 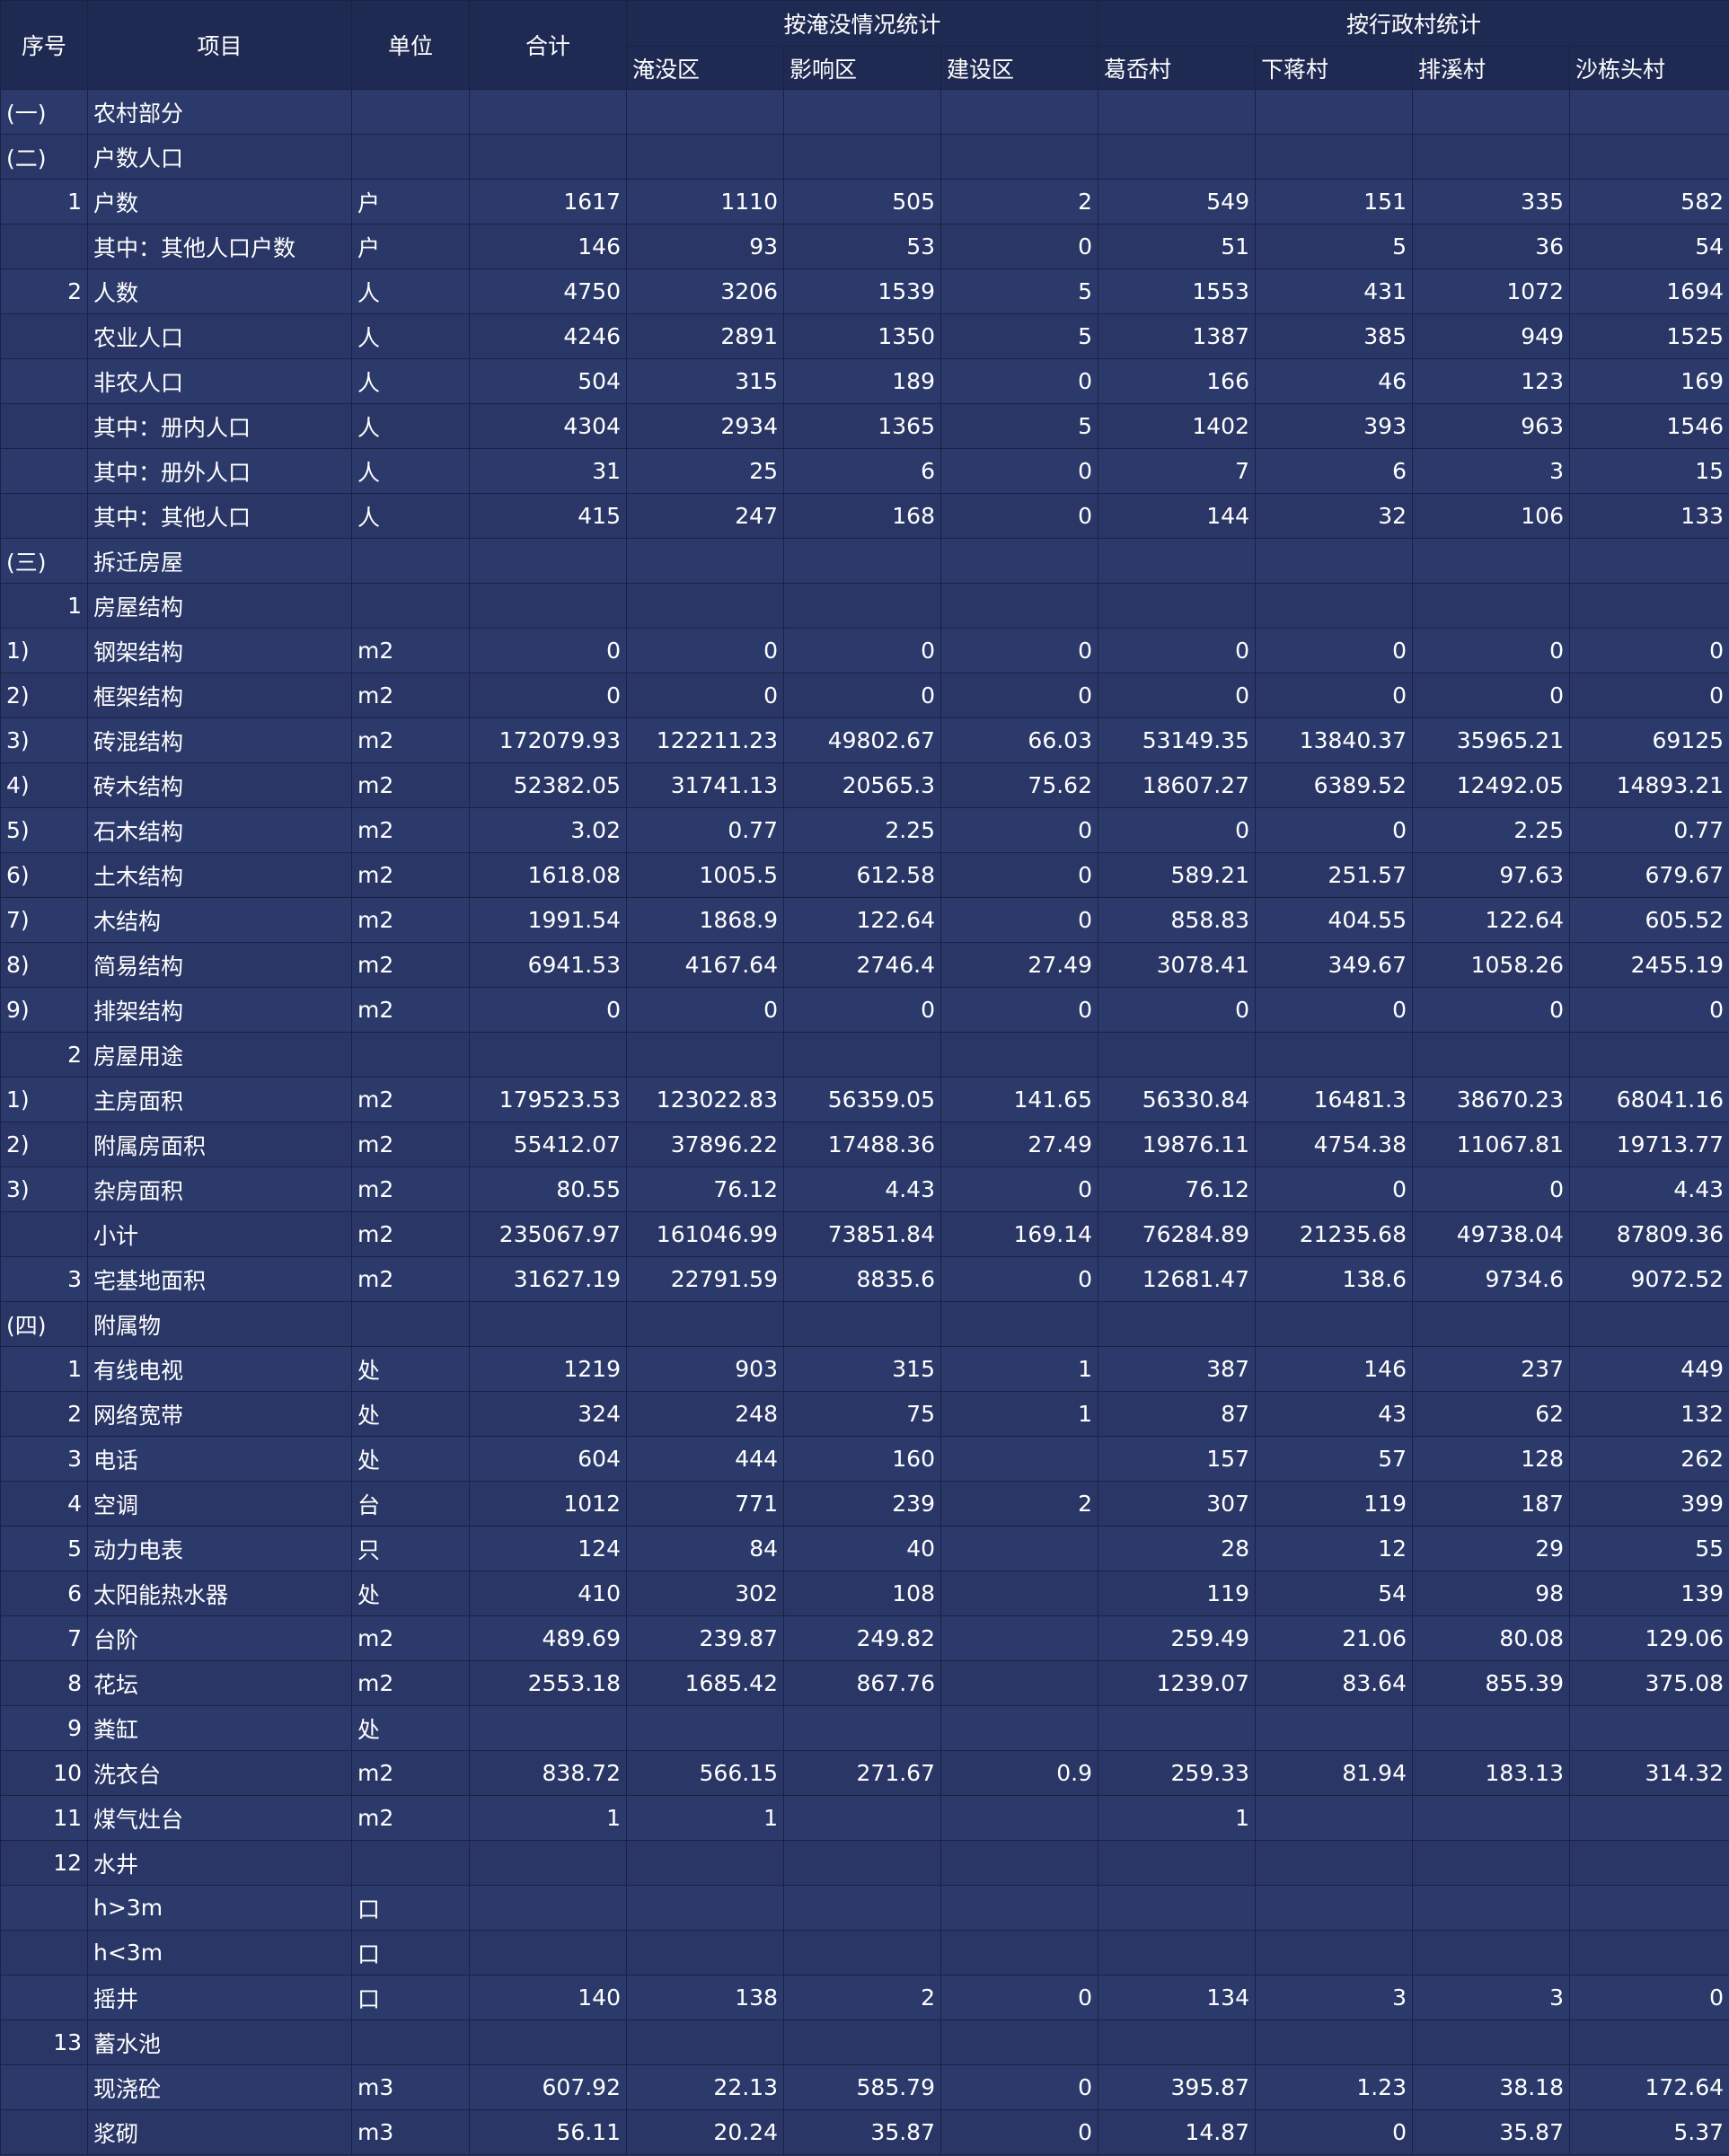 I want to click on cell-value: 21235.68, so click(x=1334, y=1234).